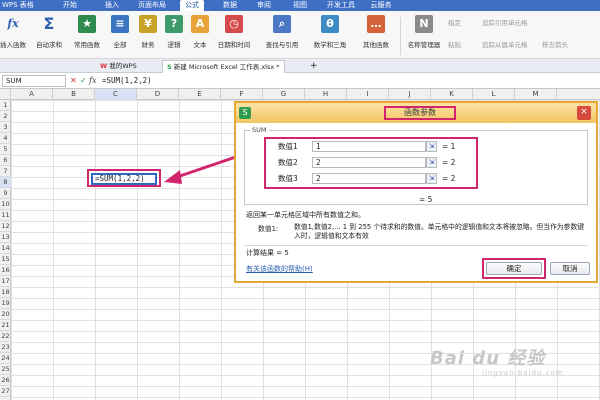  What do you see at coordinates (200, 94) in the screenshot?
I see `column-header-cell: E` at bounding box center [200, 94].